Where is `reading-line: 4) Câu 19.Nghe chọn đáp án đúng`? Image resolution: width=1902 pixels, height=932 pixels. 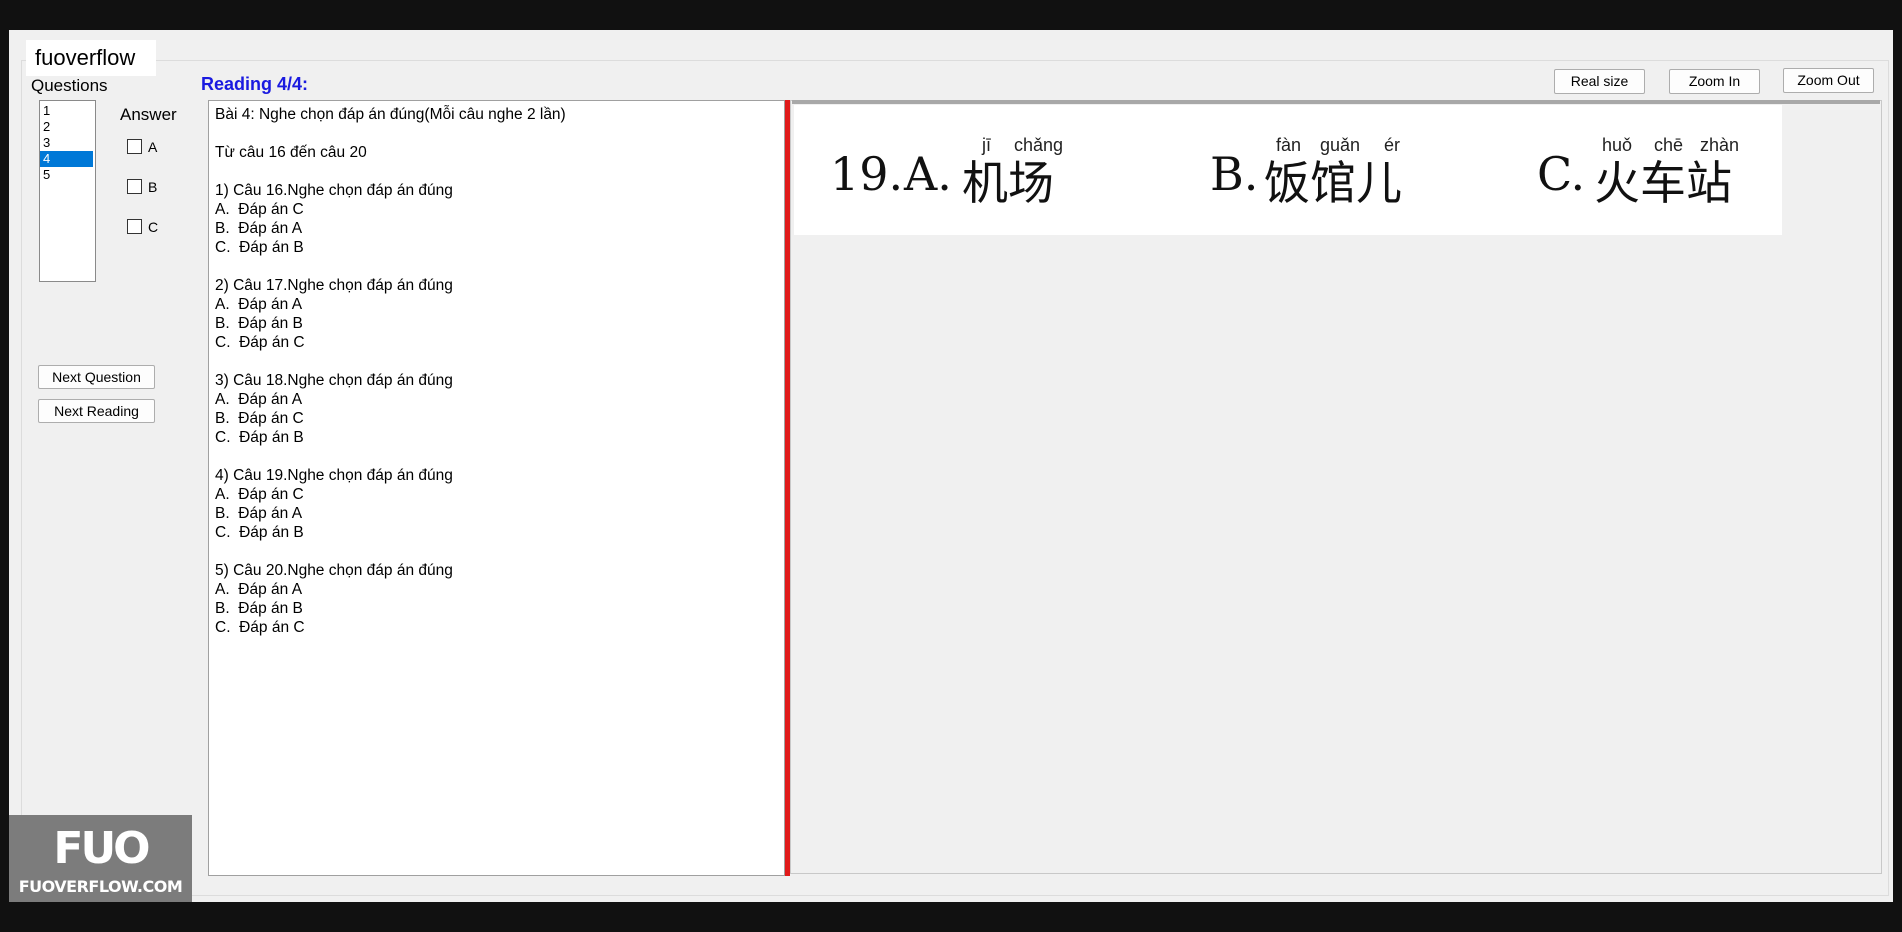
reading-line: 4) Câu 19.Nghe chọn đáp án đúng is located at coordinates (334, 475).